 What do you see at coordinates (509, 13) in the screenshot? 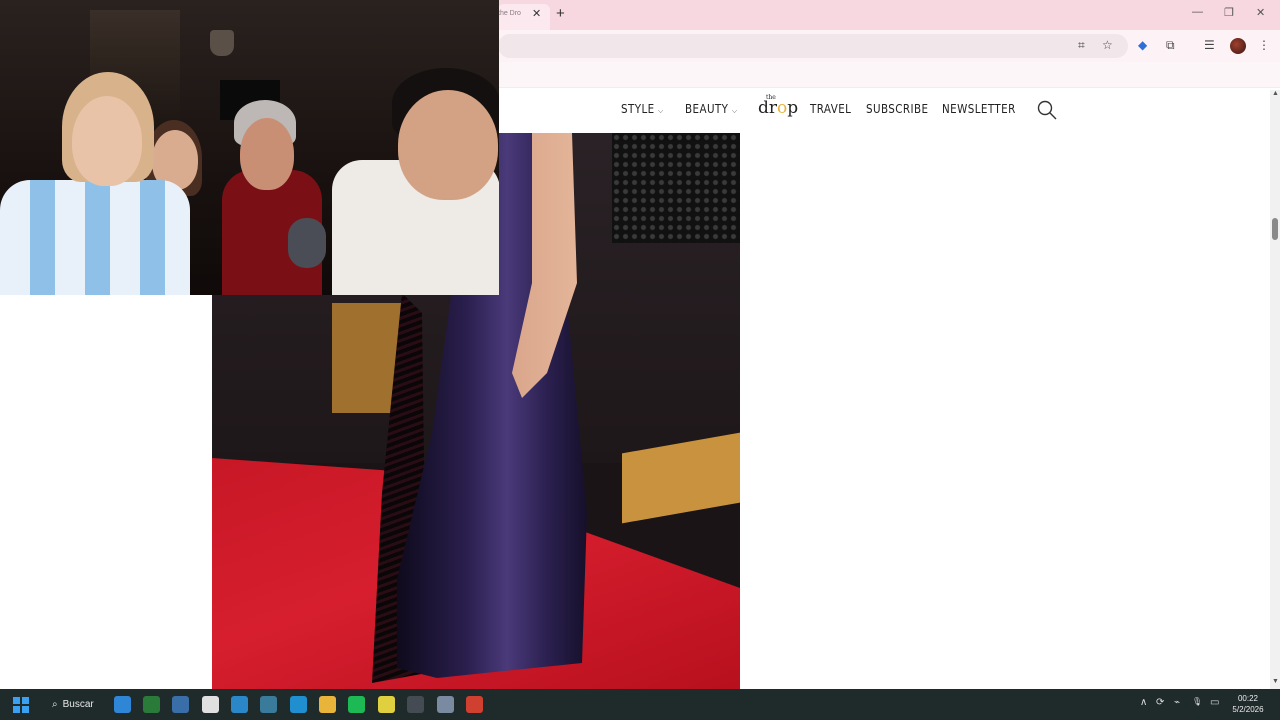
I see `tab-title: the Dro` at bounding box center [509, 13].